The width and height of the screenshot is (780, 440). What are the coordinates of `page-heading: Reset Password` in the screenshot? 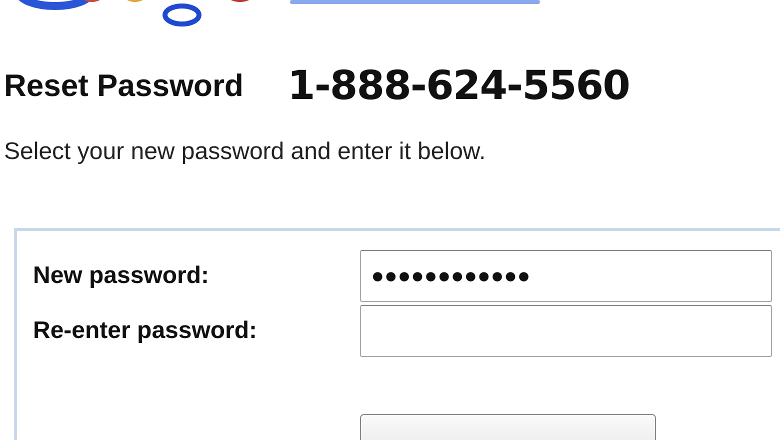 It's located at (124, 86).